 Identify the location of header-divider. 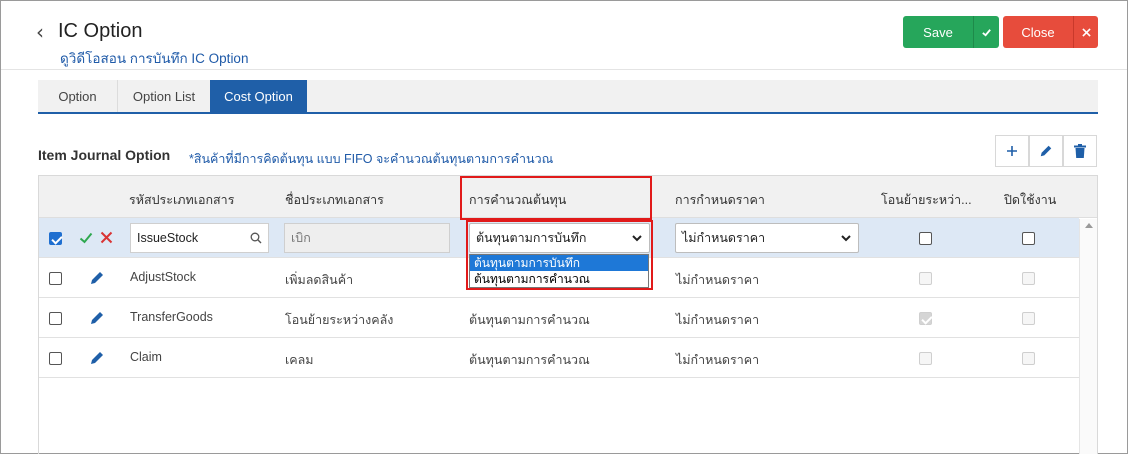
(564, 69).